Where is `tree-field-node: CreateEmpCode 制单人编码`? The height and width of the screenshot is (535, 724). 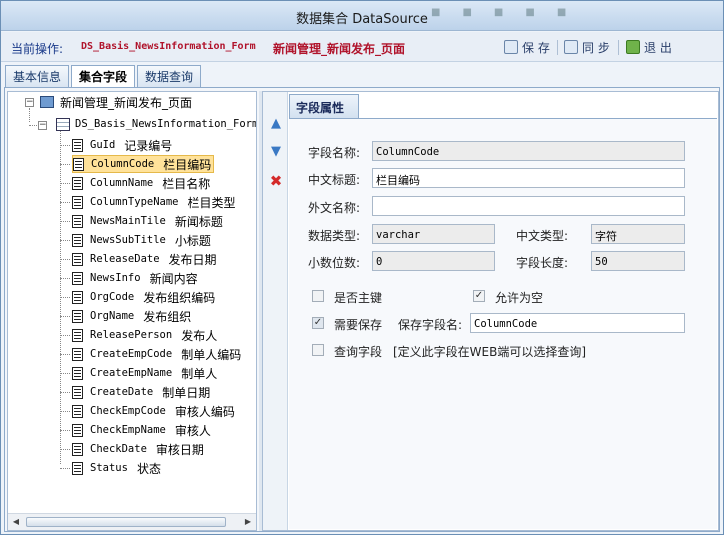
tree-field-node: CreateEmpCode 制单人编码 is located at coordinates (156, 354).